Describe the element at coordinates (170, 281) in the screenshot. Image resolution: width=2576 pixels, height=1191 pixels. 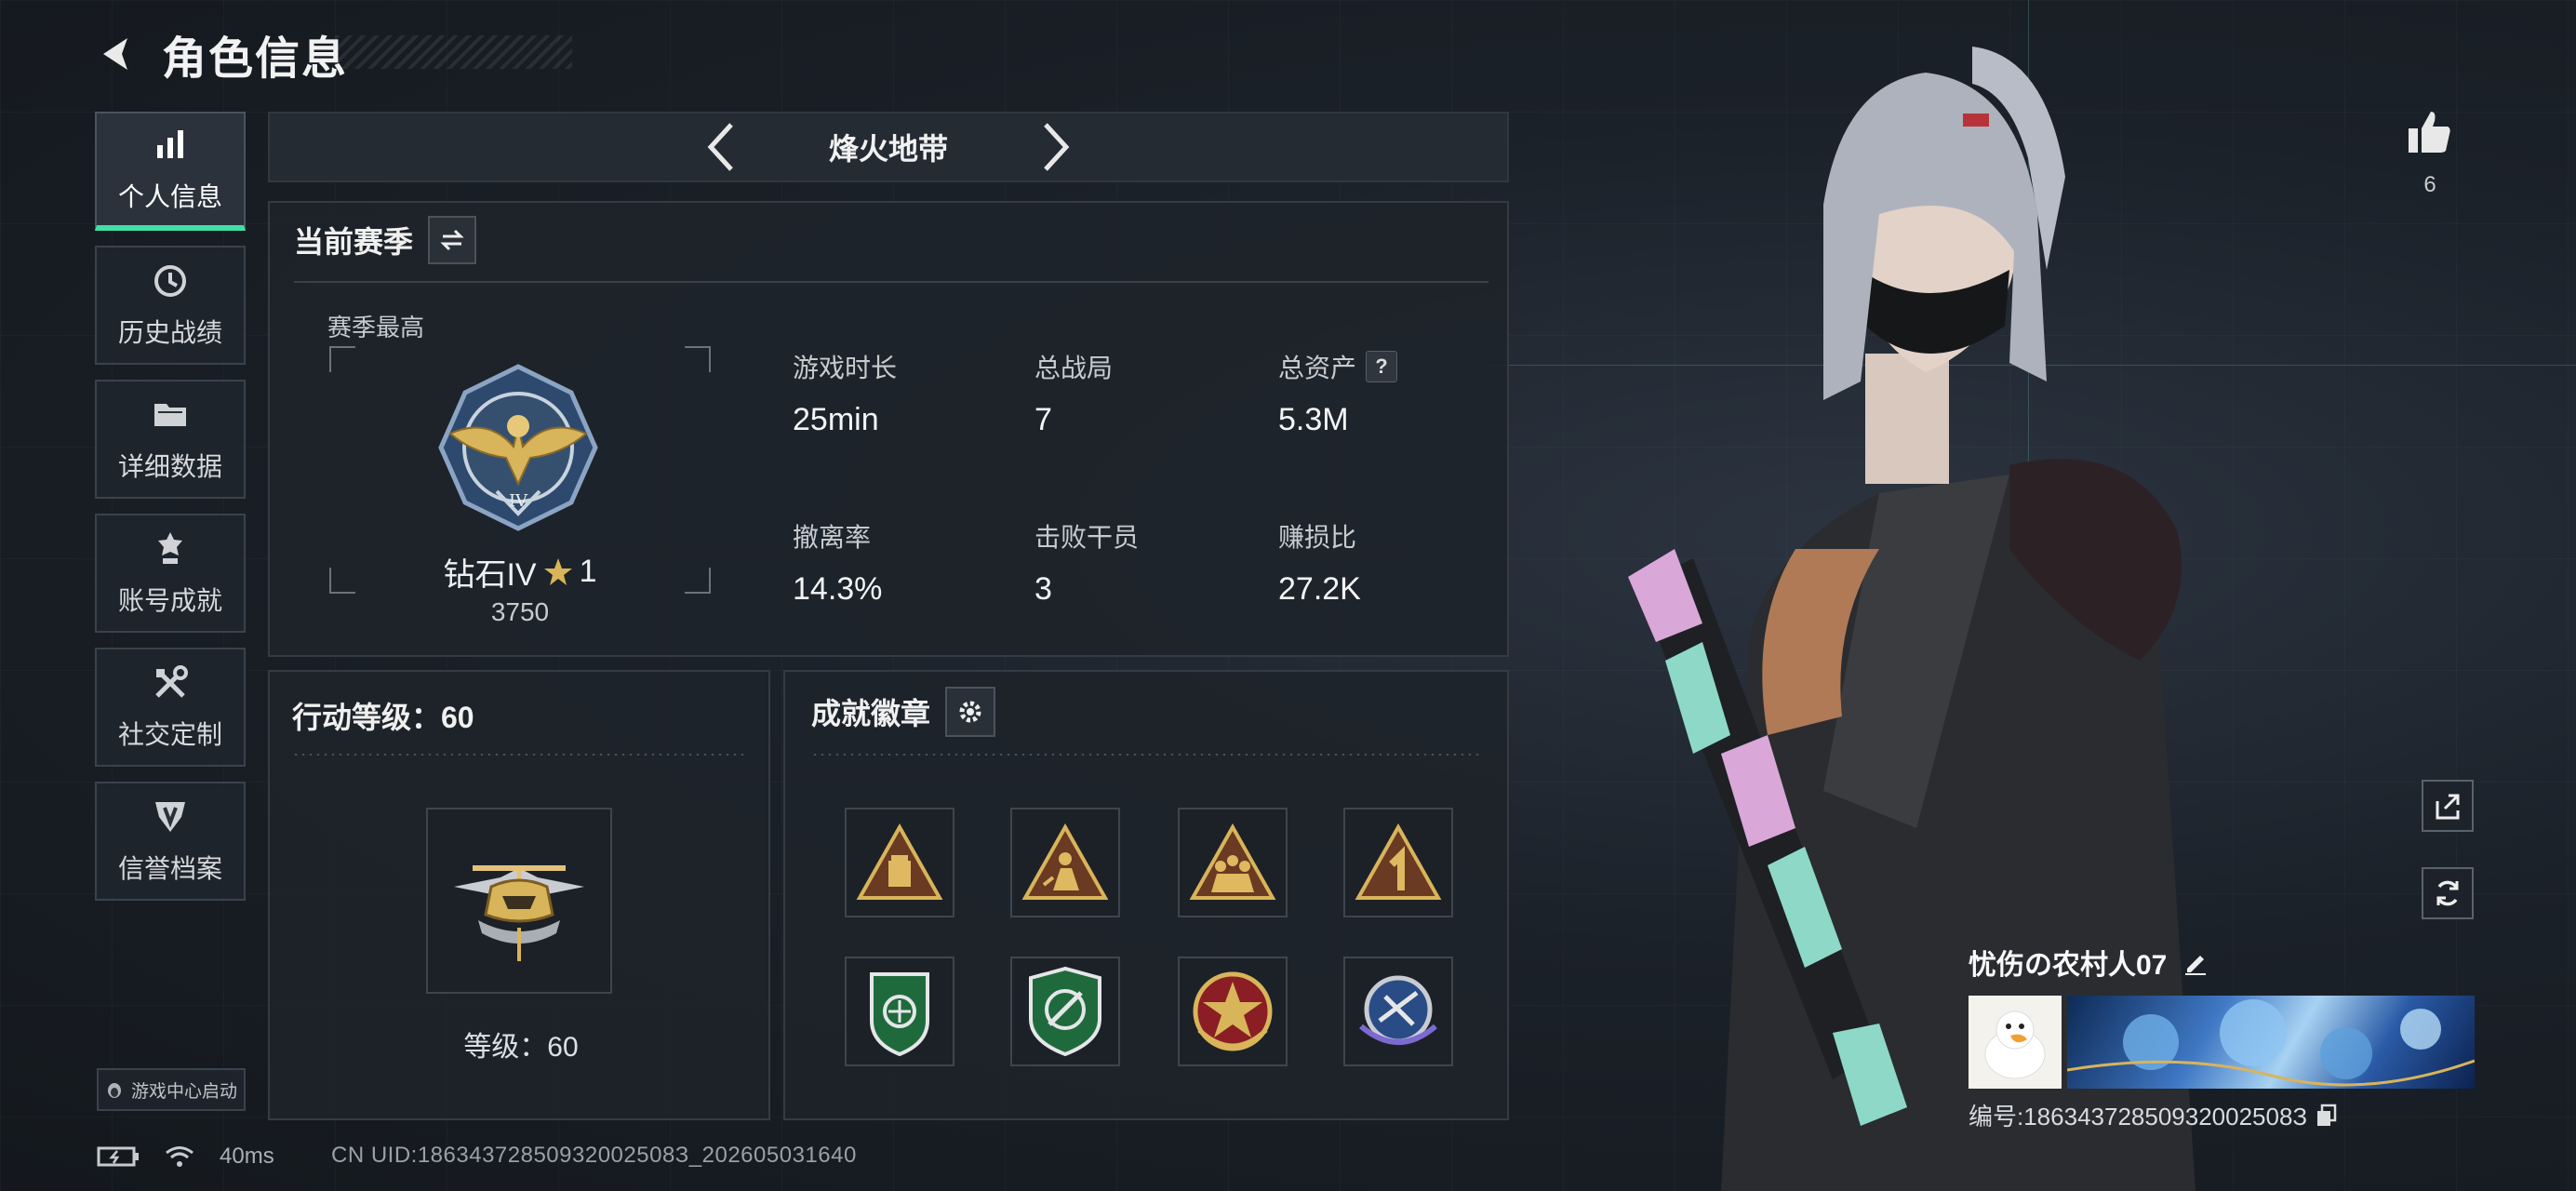
I see `history-clock-icon` at that location.